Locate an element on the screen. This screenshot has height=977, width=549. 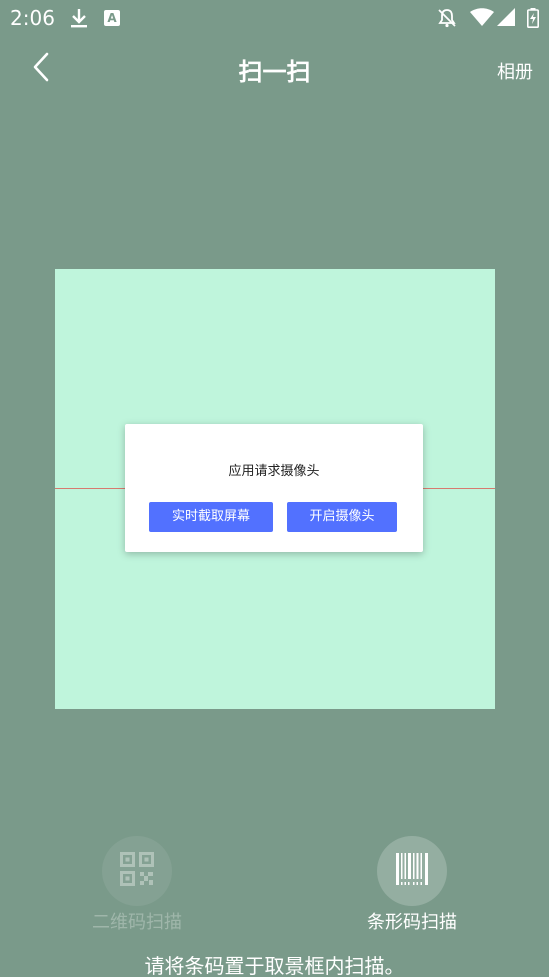
barcode-mode-label: 条形码扫描 is located at coordinates (412, 922).